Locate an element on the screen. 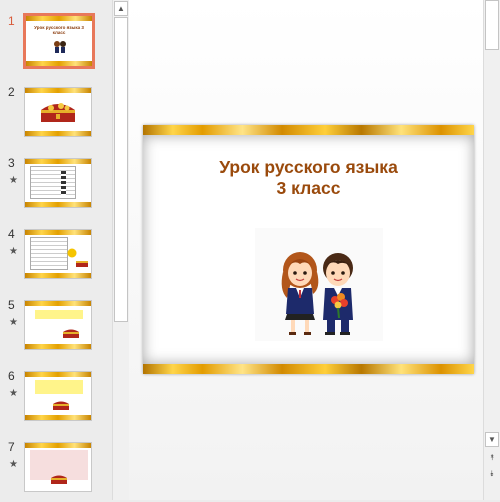 The width and height of the screenshot is (500, 502). previous-slide-button: ⯭ is located at coordinates (492, 458).